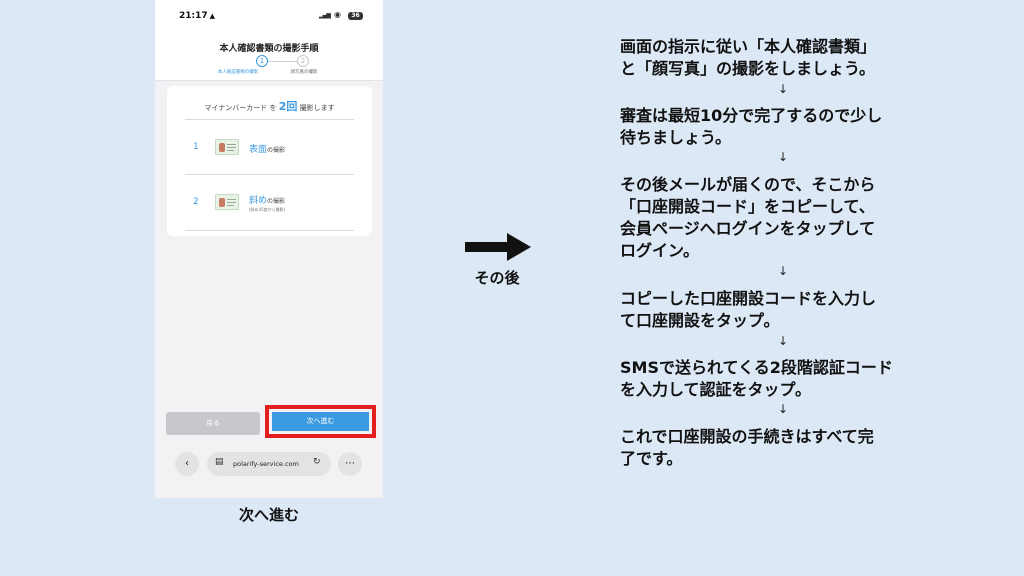 The image size is (1024, 576). I want to click on step-2-indicator: 2, so click(303, 61).